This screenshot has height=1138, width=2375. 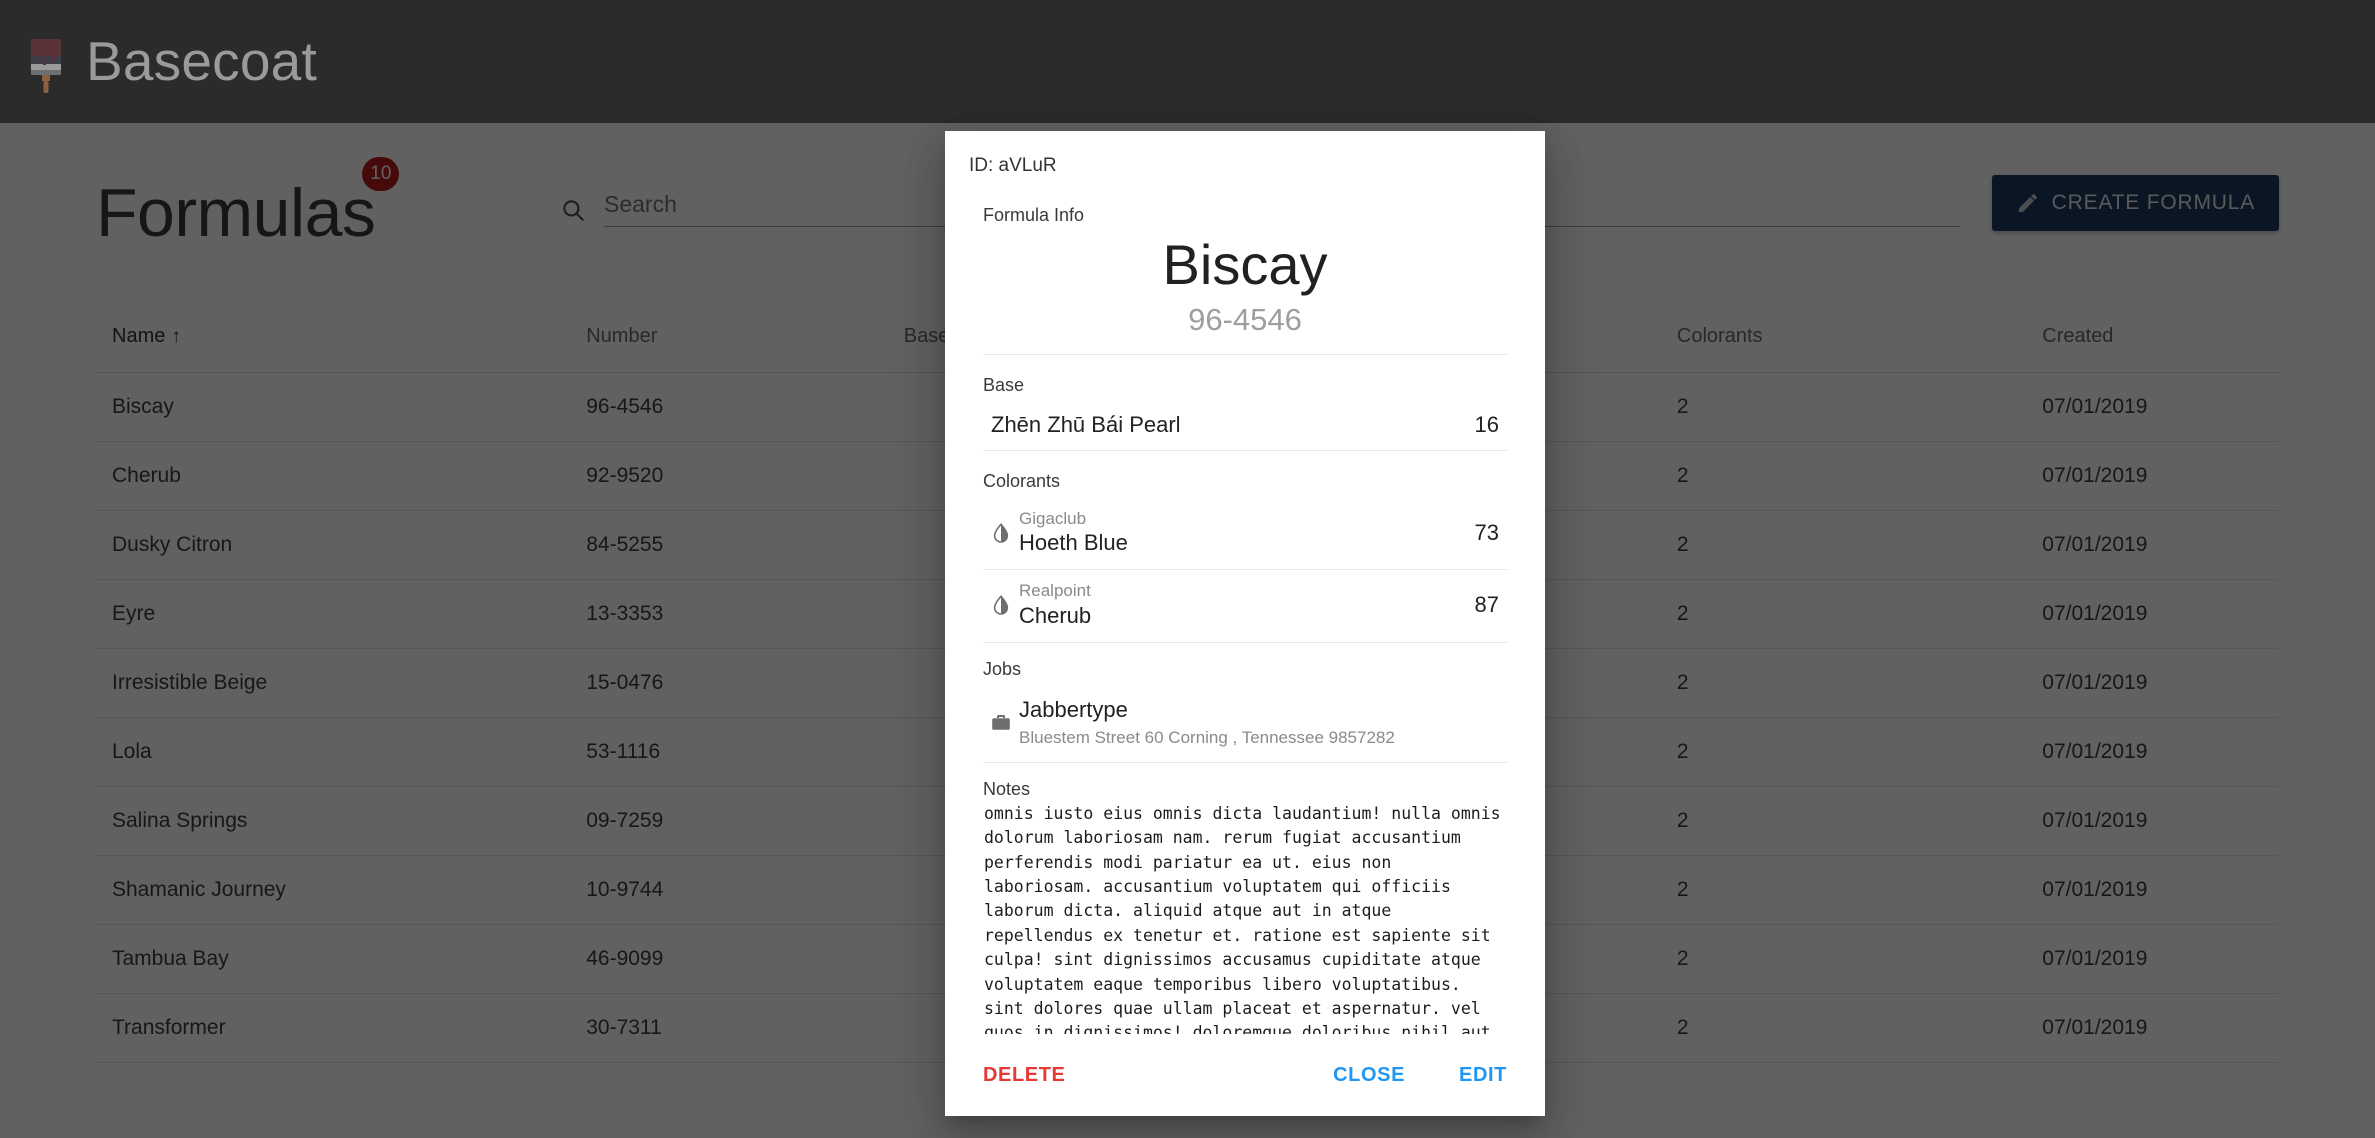 I want to click on base-section-label: Base, so click(x=1004, y=384).